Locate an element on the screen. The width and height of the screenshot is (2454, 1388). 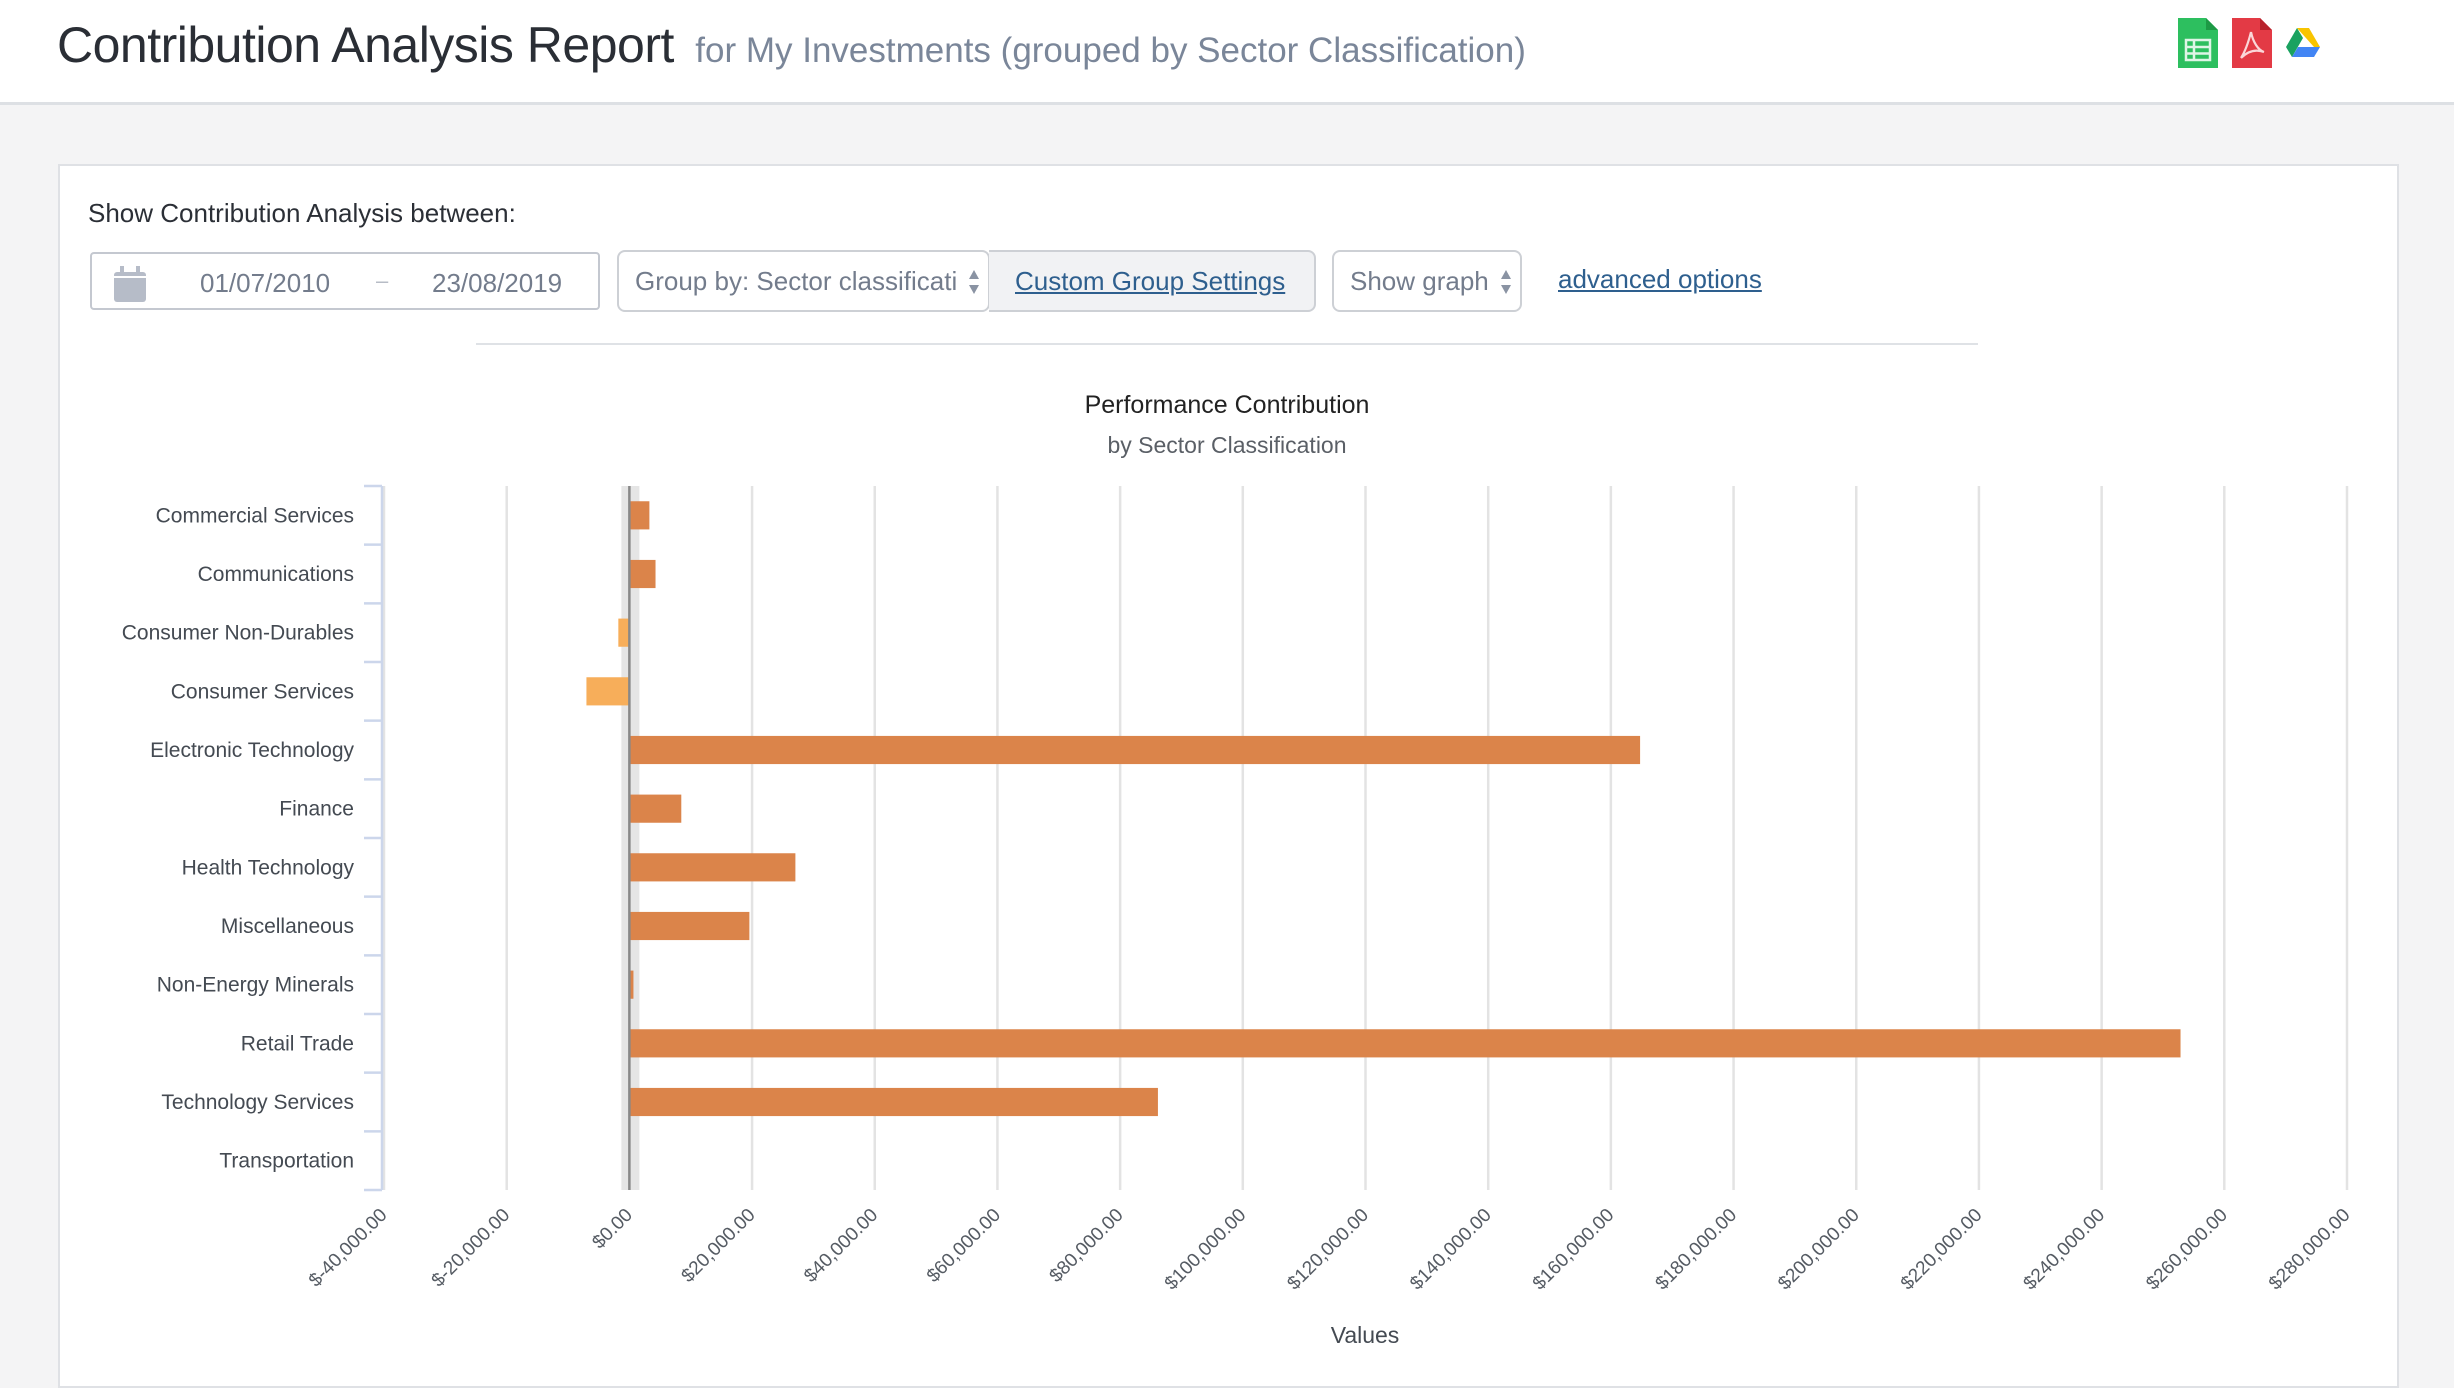
category-label: Health Technology is located at coordinates (268, 867).